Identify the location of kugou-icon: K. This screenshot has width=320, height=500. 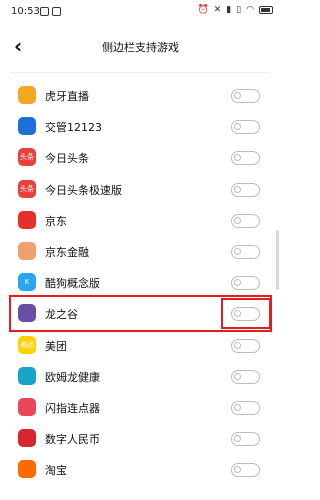
(27, 282).